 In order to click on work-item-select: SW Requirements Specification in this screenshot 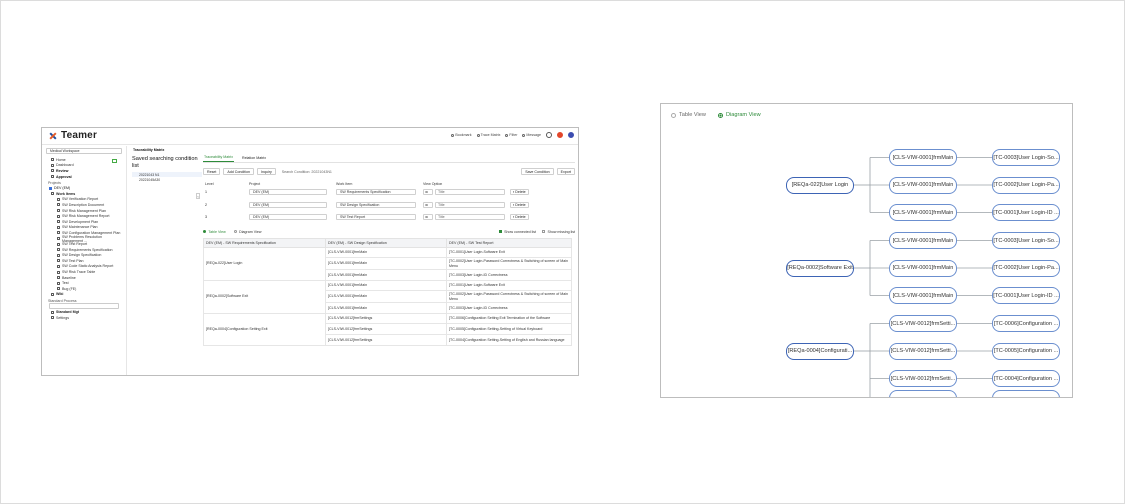, I will do `click(376, 192)`.